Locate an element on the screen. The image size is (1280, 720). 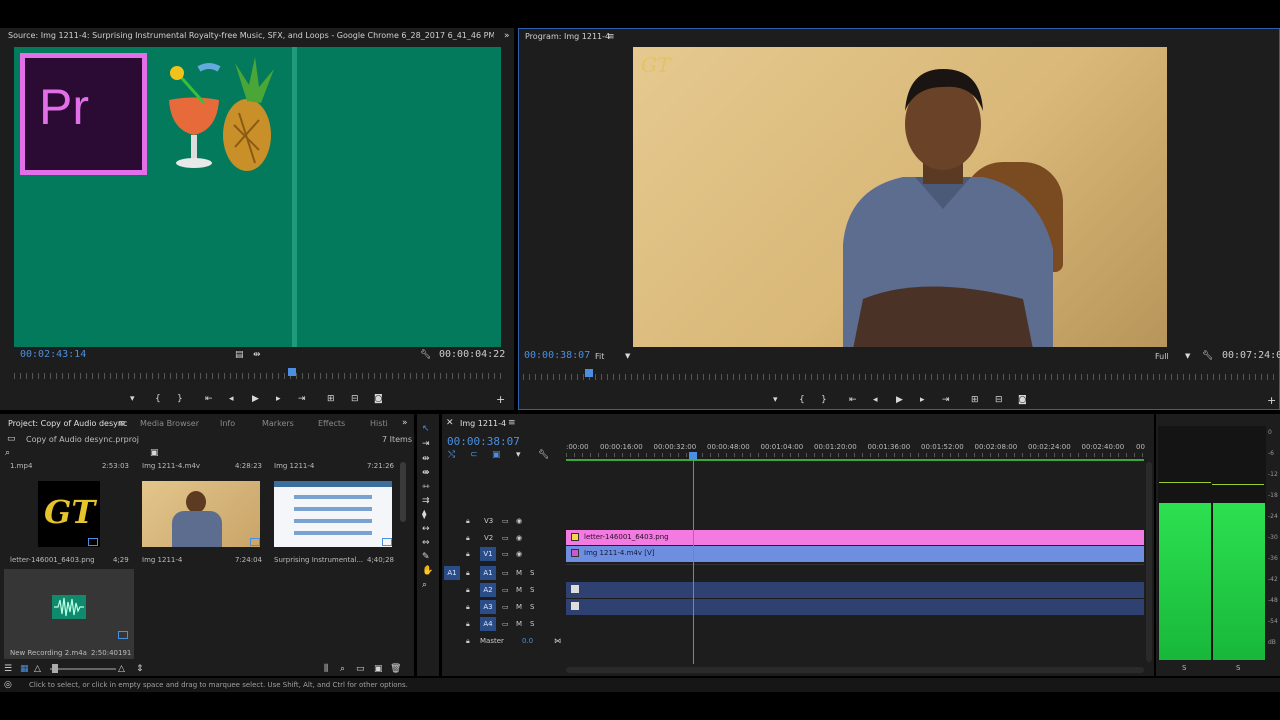
work-area-bar is located at coordinates (855, 460).